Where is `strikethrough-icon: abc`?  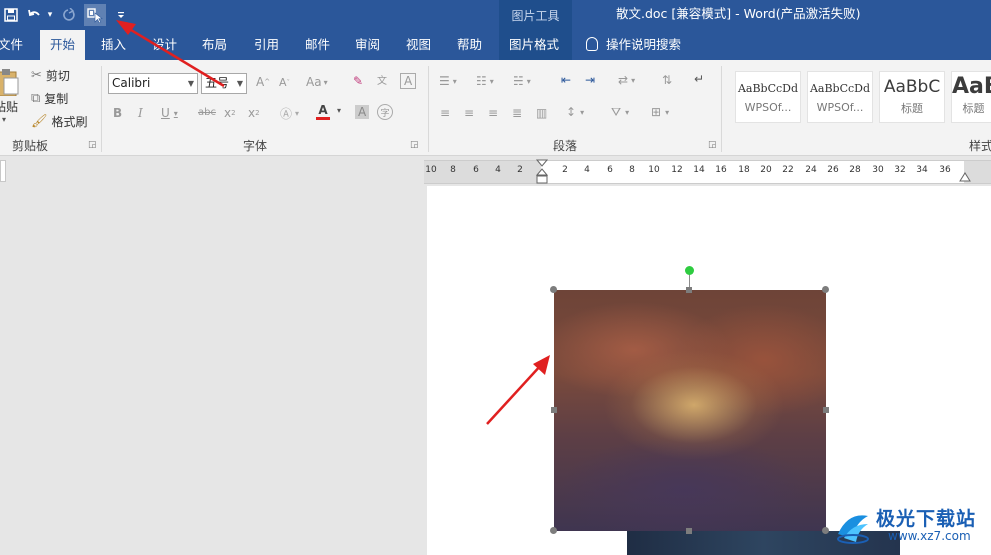 strikethrough-icon: abc is located at coordinates (207, 112).